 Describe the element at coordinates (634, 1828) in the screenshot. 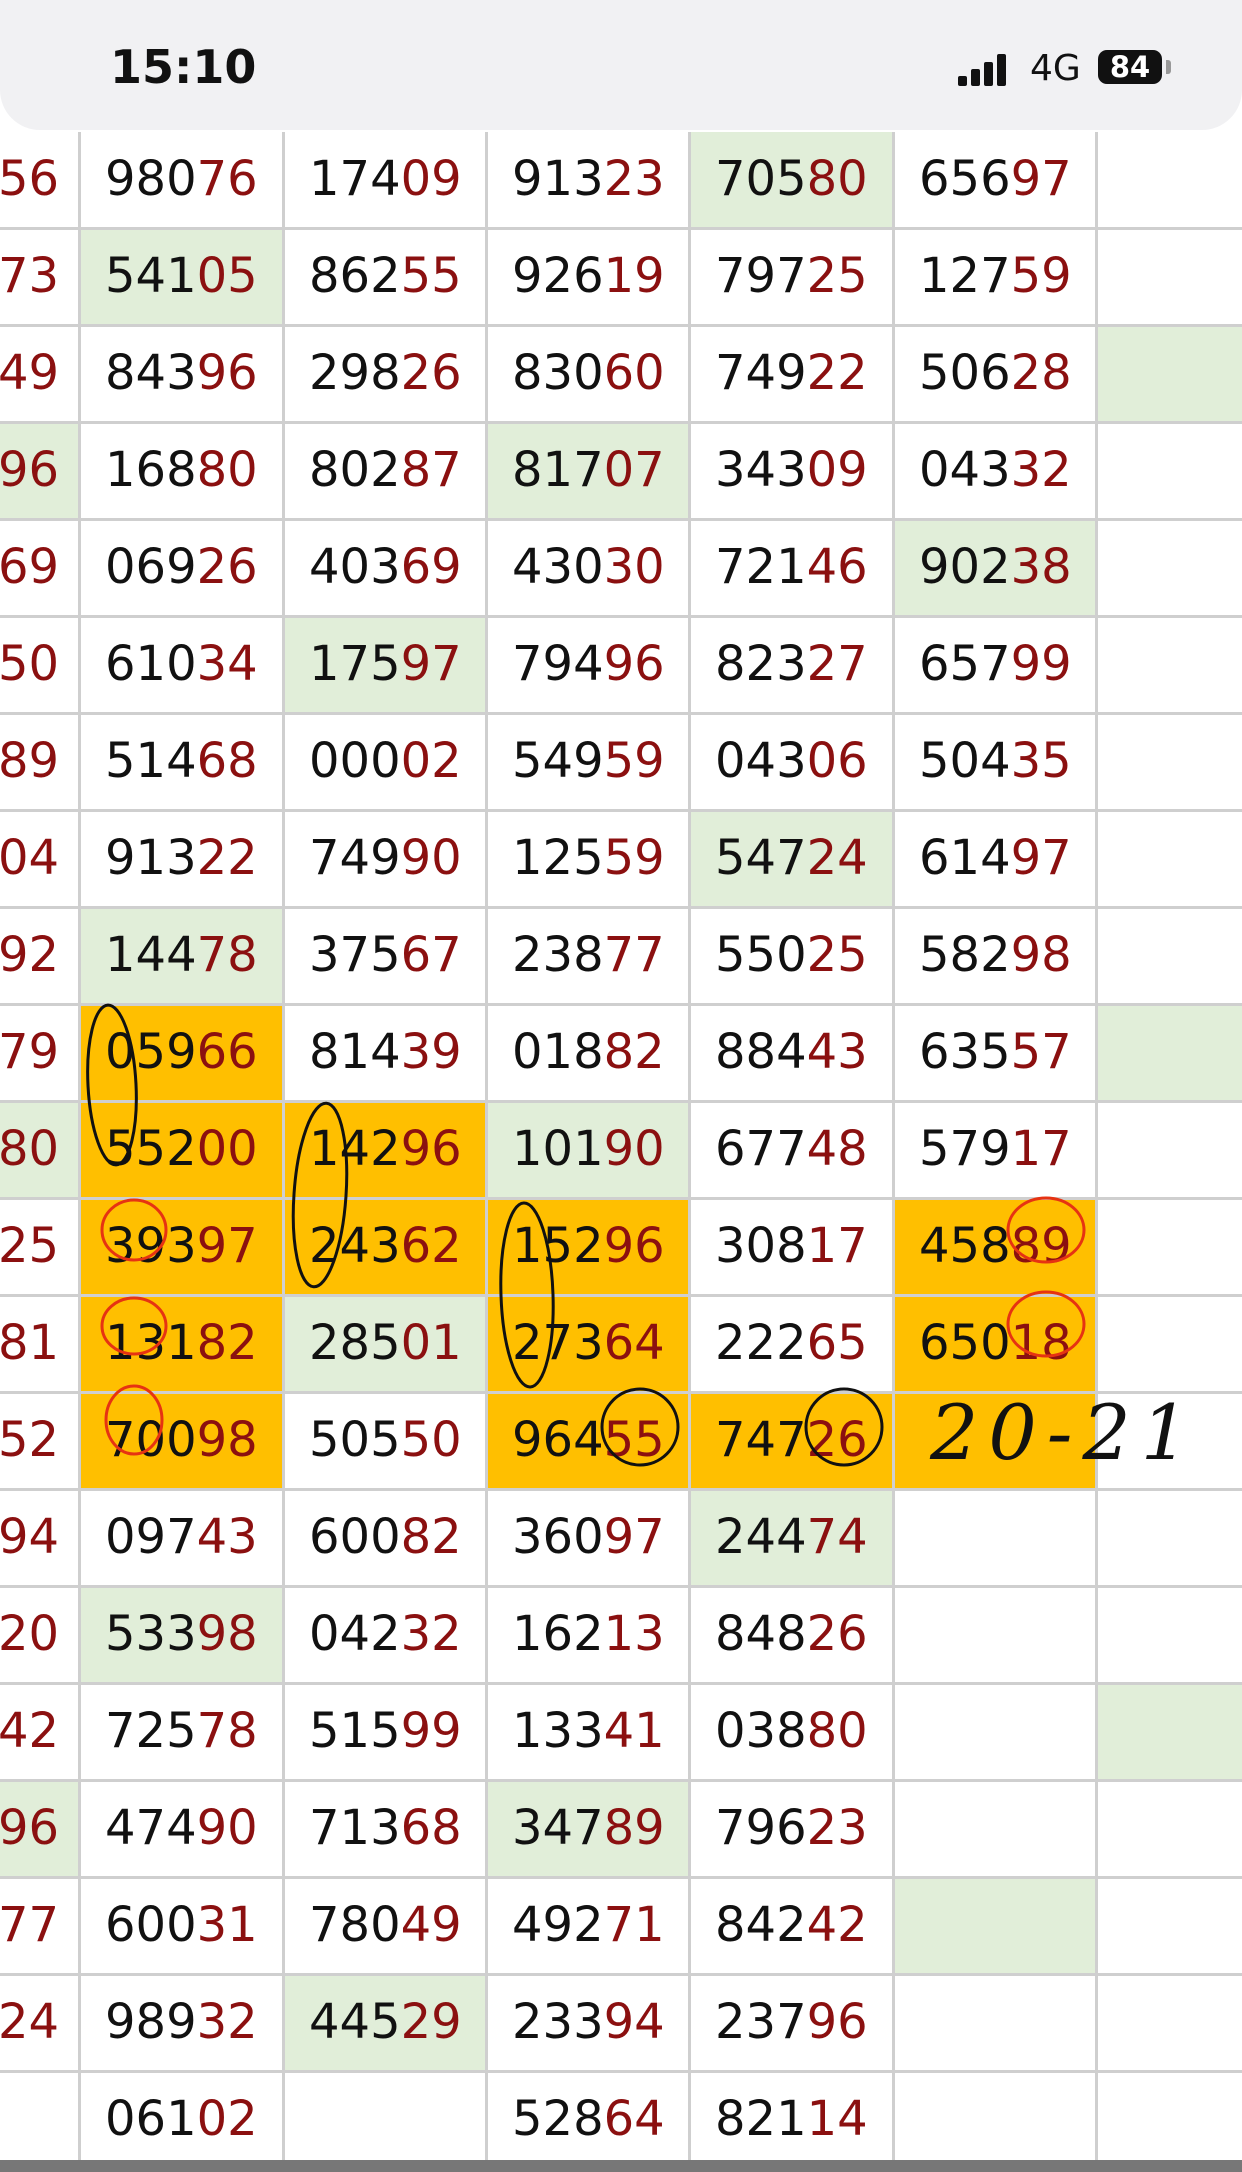

I see `number-tail: 89` at that location.